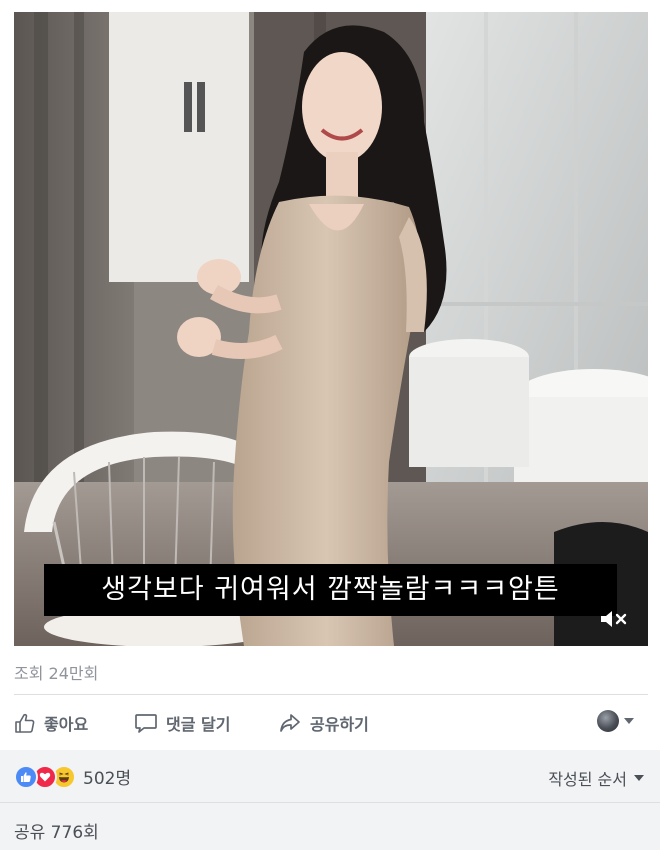 The width and height of the screenshot is (660, 850). What do you see at coordinates (26, 776) in the screenshot?
I see `like-icon` at bounding box center [26, 776].